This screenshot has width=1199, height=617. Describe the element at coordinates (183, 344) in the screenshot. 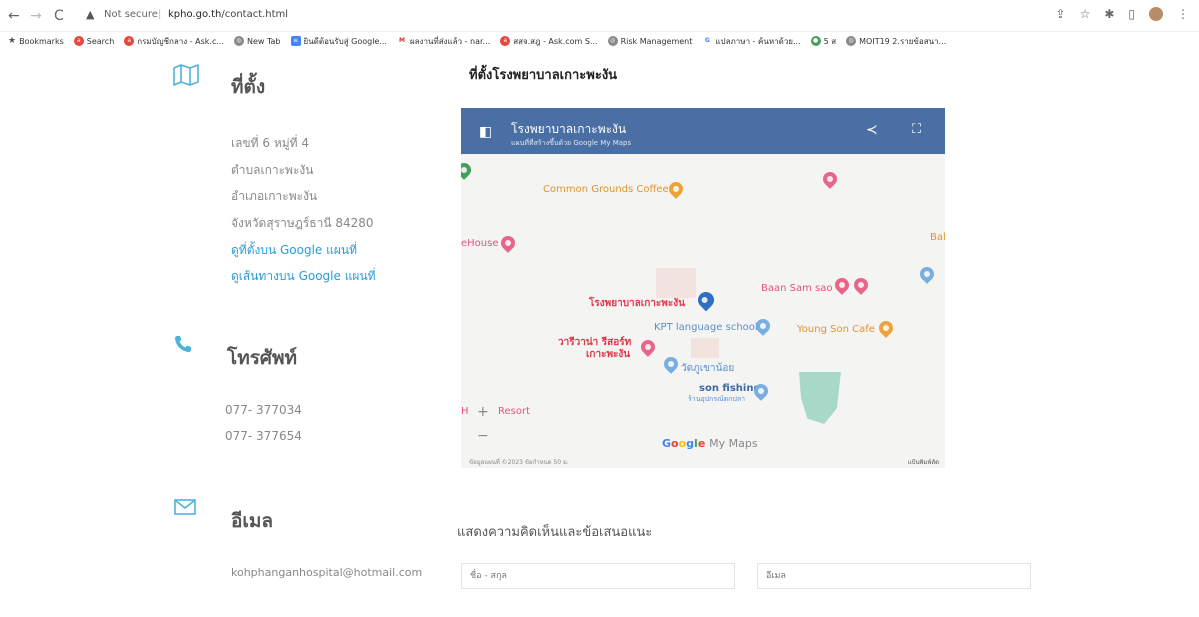

I see `phone-icon` at that location.